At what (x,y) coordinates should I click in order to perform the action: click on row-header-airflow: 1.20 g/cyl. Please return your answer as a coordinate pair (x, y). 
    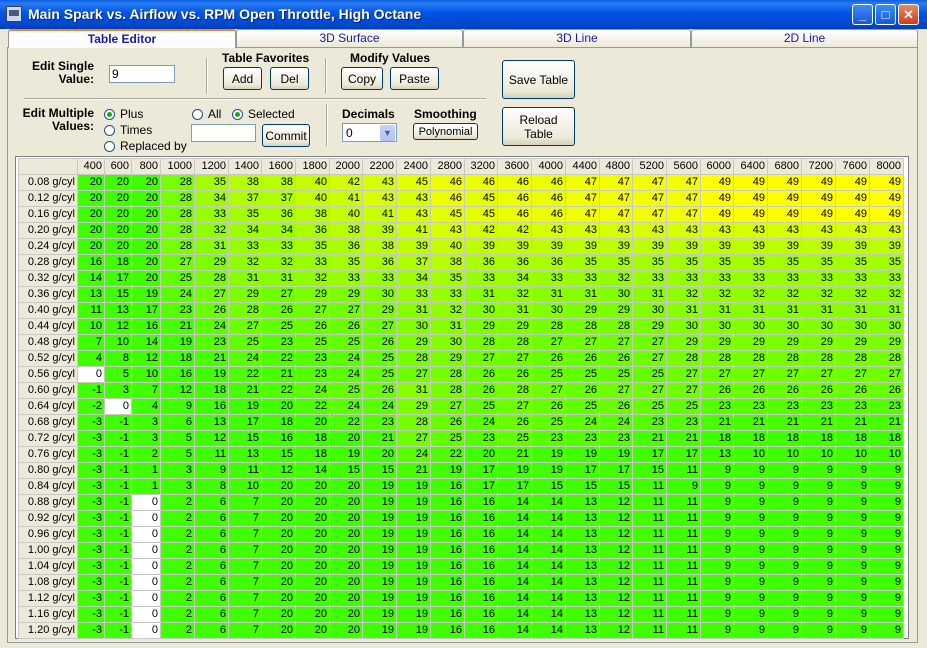
    Looking at the image, I should click on (48, 630).